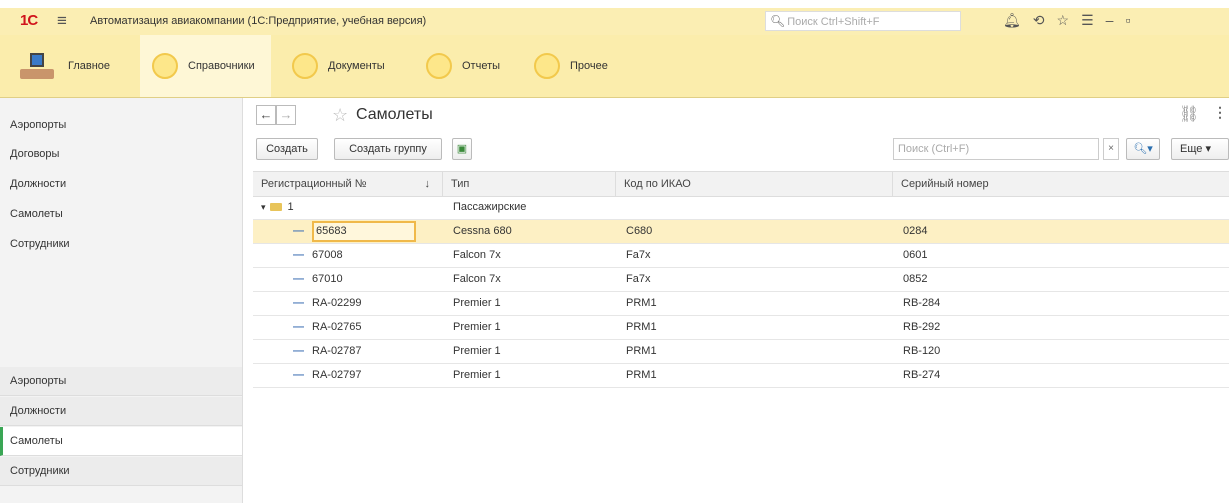 This screenshot has height=503, width=1229. Describe the element at coordinates (263, 207) in the screenshot. I see `expand-icon: ▾` at that location.